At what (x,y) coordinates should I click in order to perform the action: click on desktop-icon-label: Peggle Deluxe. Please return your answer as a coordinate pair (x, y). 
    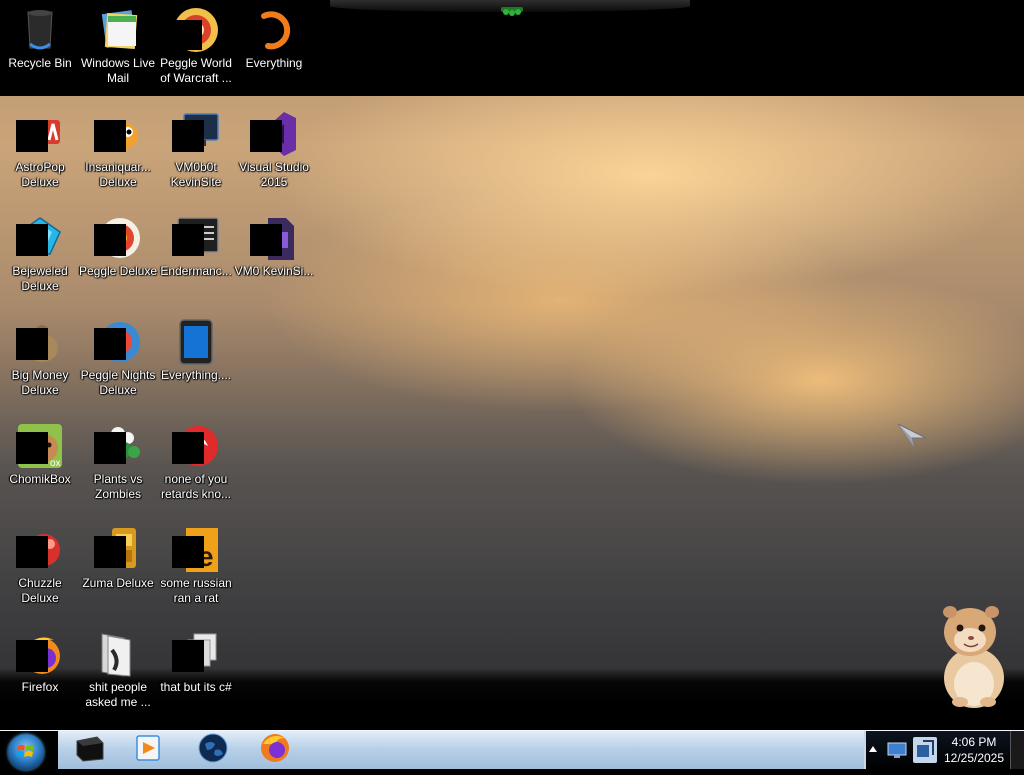
    Looking at the image, I should click on (118, 271).